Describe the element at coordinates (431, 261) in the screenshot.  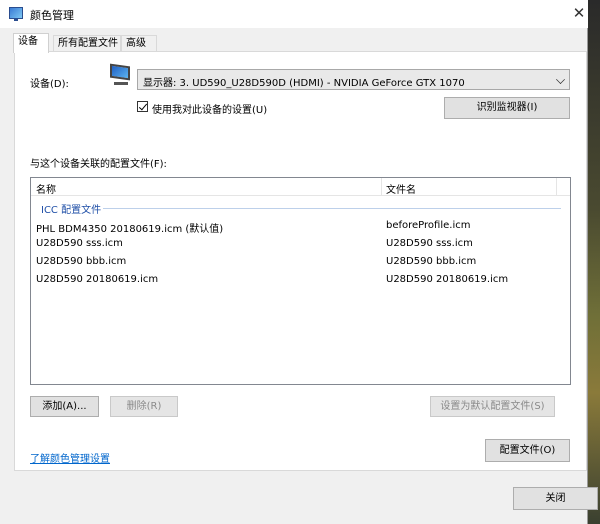
I see `profile-filename: U28D590 bbb.icm` at that location.